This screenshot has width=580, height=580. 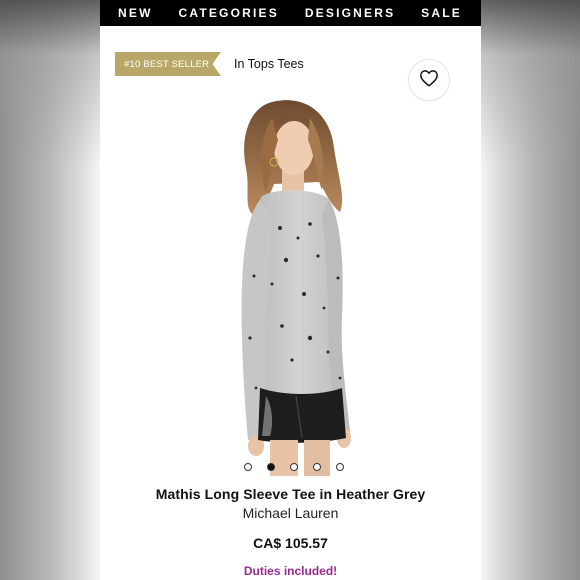 I want to click on nav-item-designers: DESIGNERS, so click(x=350, y=13).